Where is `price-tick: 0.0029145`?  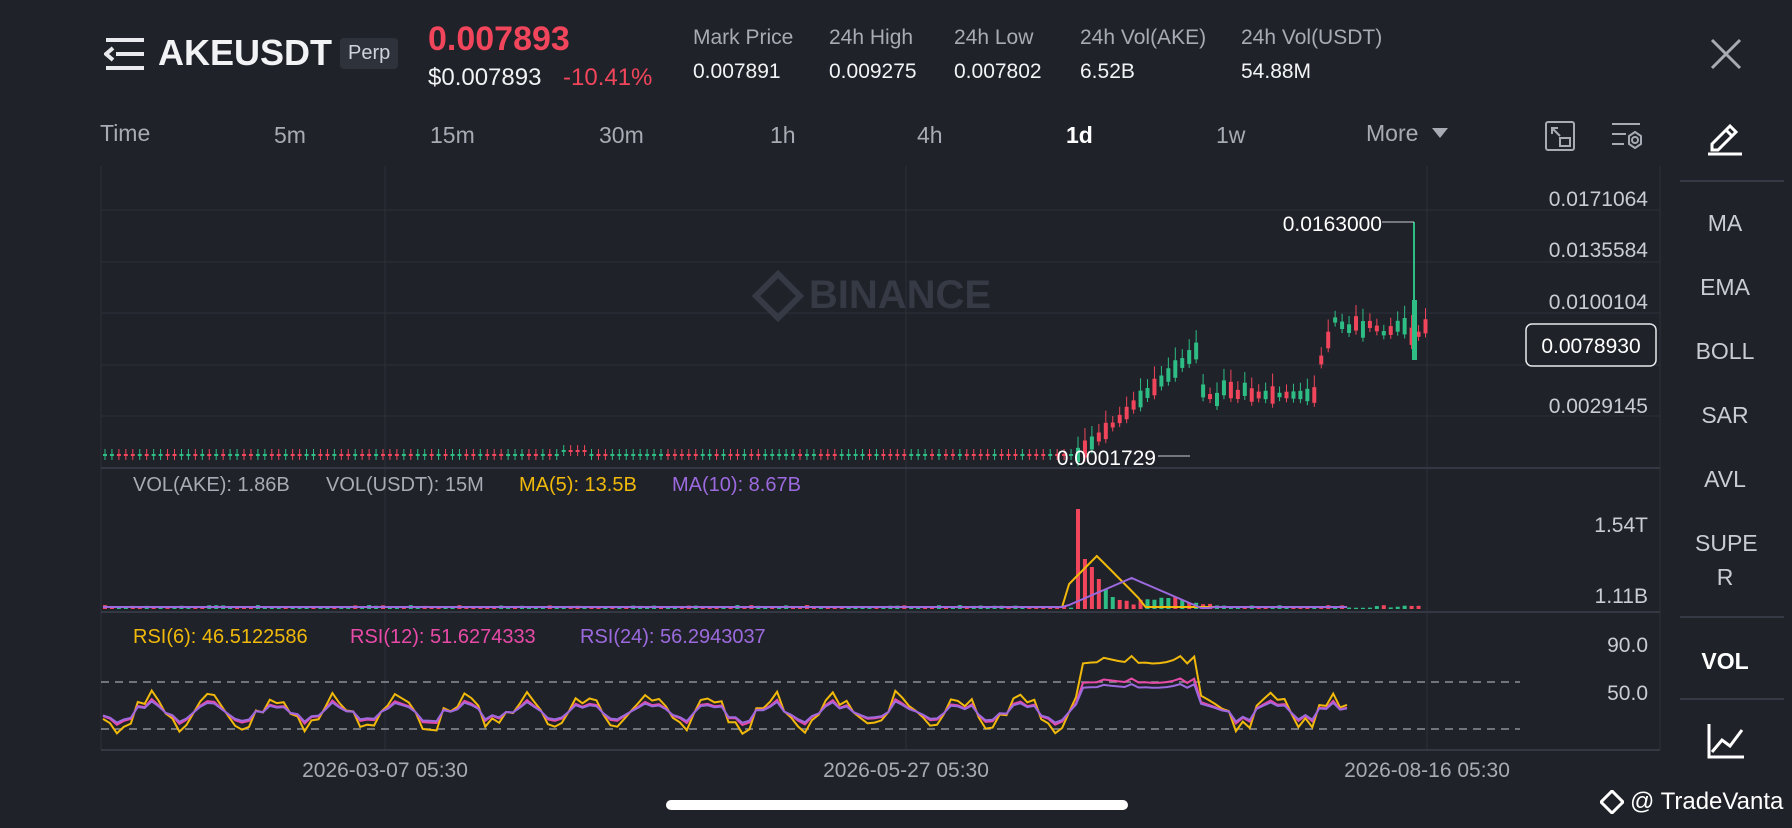 price-tick: 0.0029145 is located at coordinates (1598, 406).